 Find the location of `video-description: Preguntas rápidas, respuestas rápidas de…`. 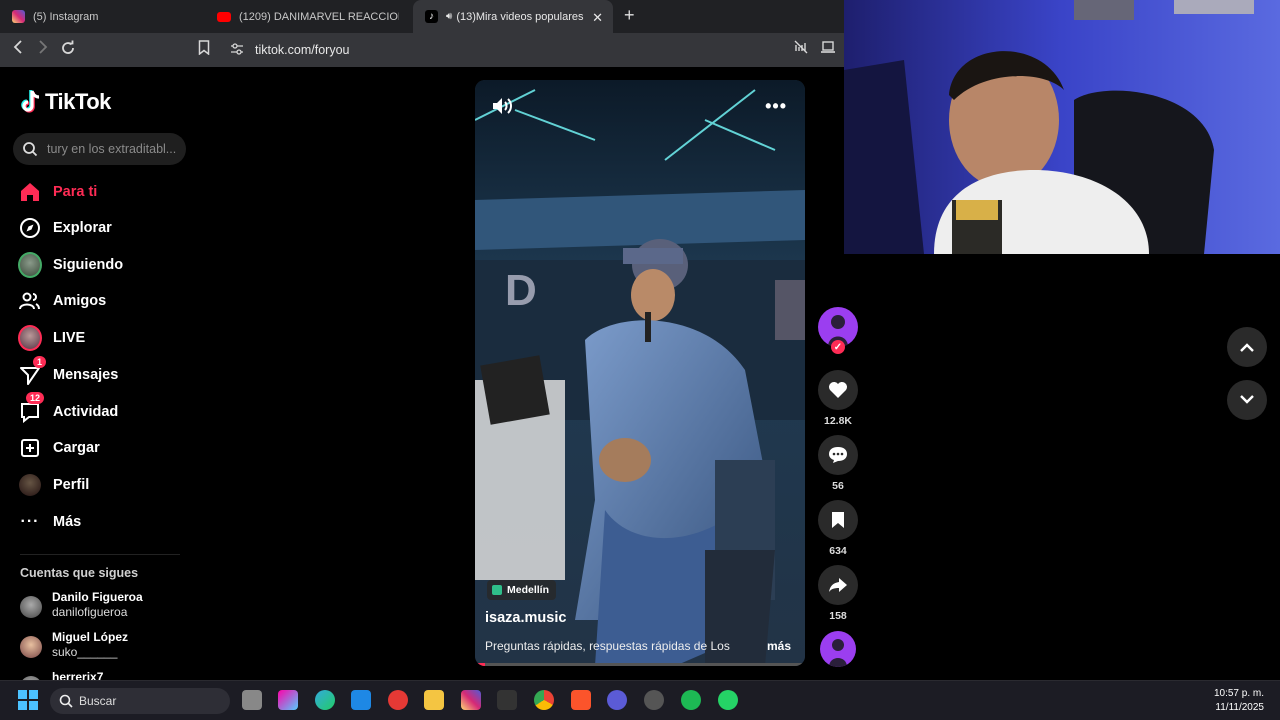

video-description: Preguntas rápidas, respuestas rápidas de… is located at coordinates (607, 646).